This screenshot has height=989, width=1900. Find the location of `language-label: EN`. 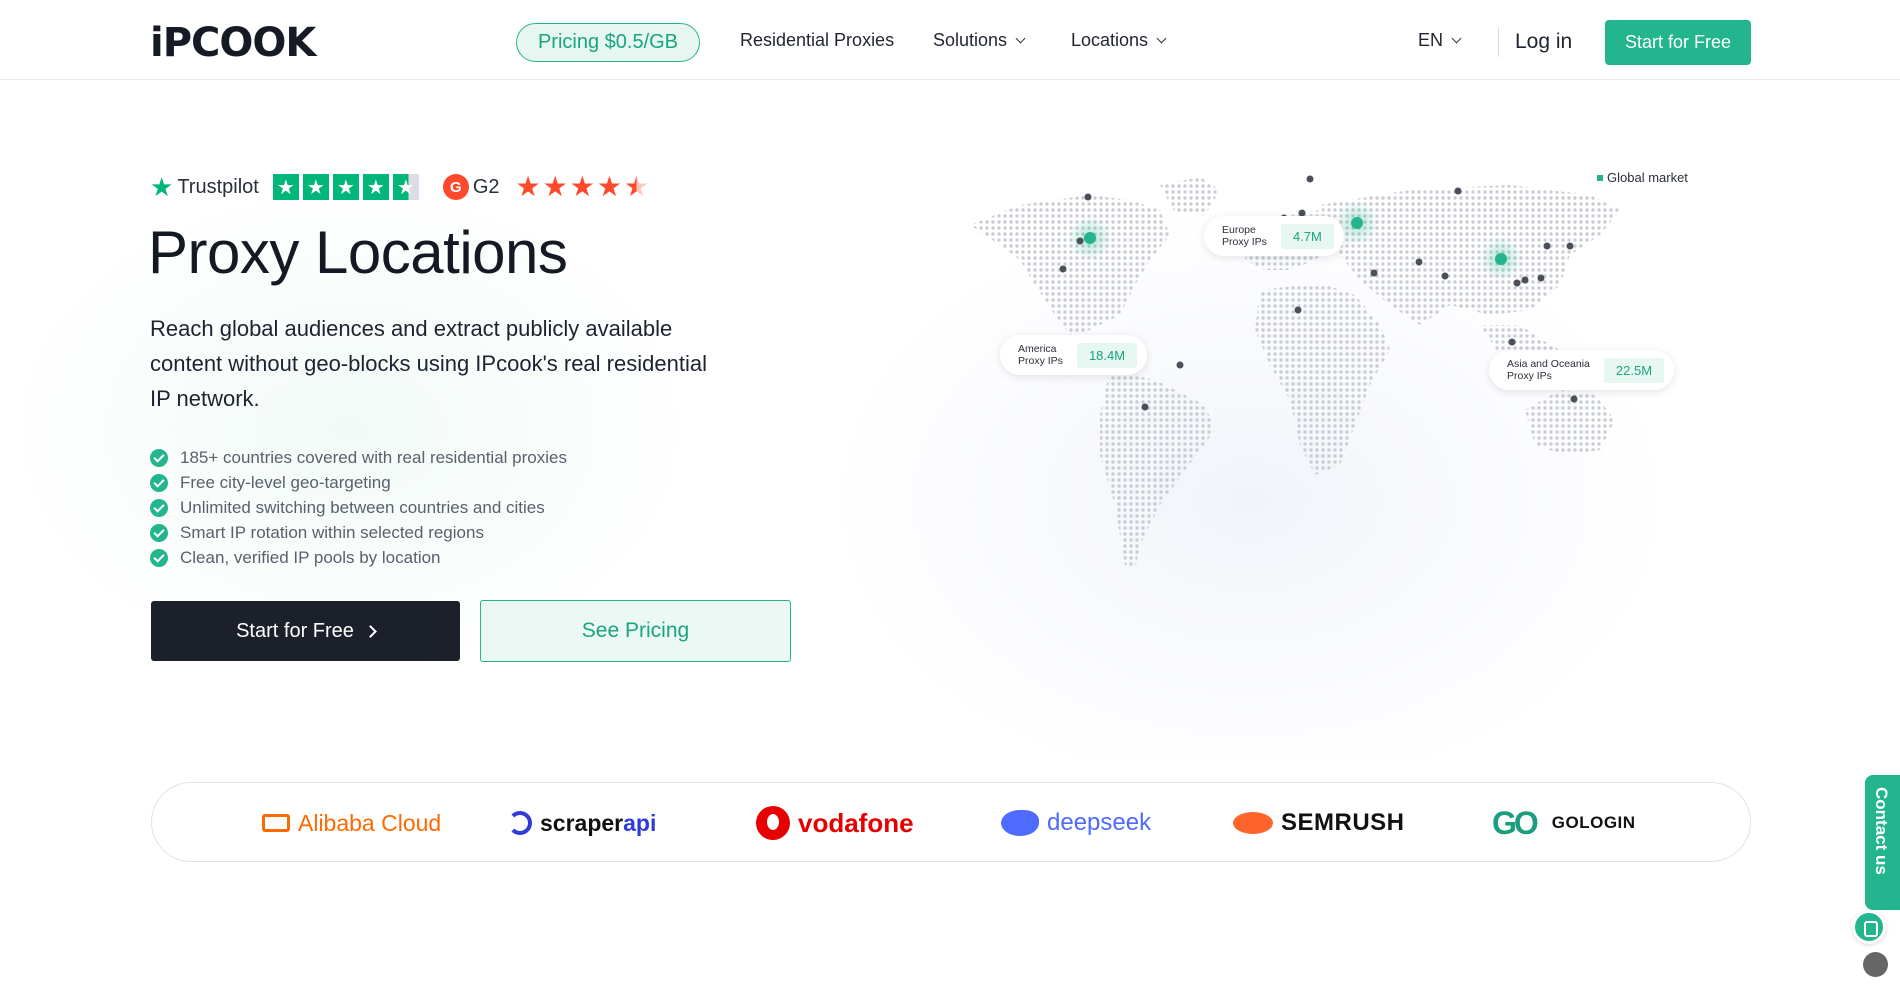

language-label: EN is located at coordinates (1431, 40).